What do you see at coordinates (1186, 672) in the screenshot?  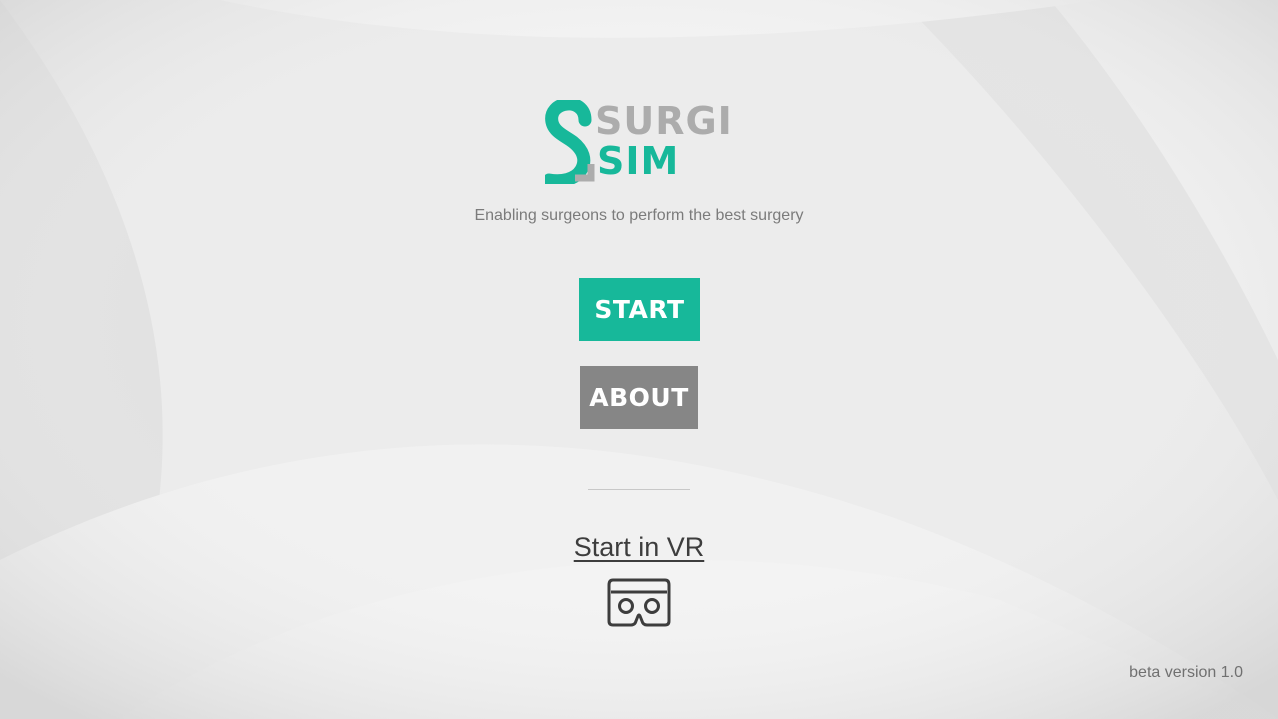 I see `version-label: beta version 1.0` at bounding box center [1186, 672].